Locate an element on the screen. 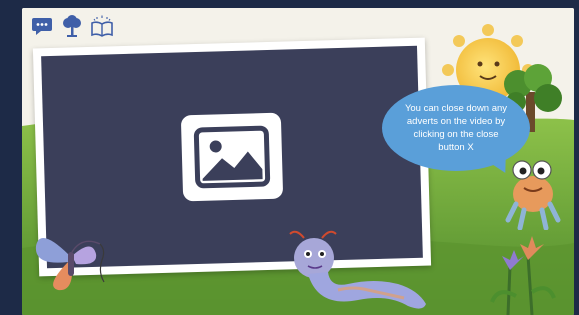  chat-bubble-icon is located at coordinates (42, 26).